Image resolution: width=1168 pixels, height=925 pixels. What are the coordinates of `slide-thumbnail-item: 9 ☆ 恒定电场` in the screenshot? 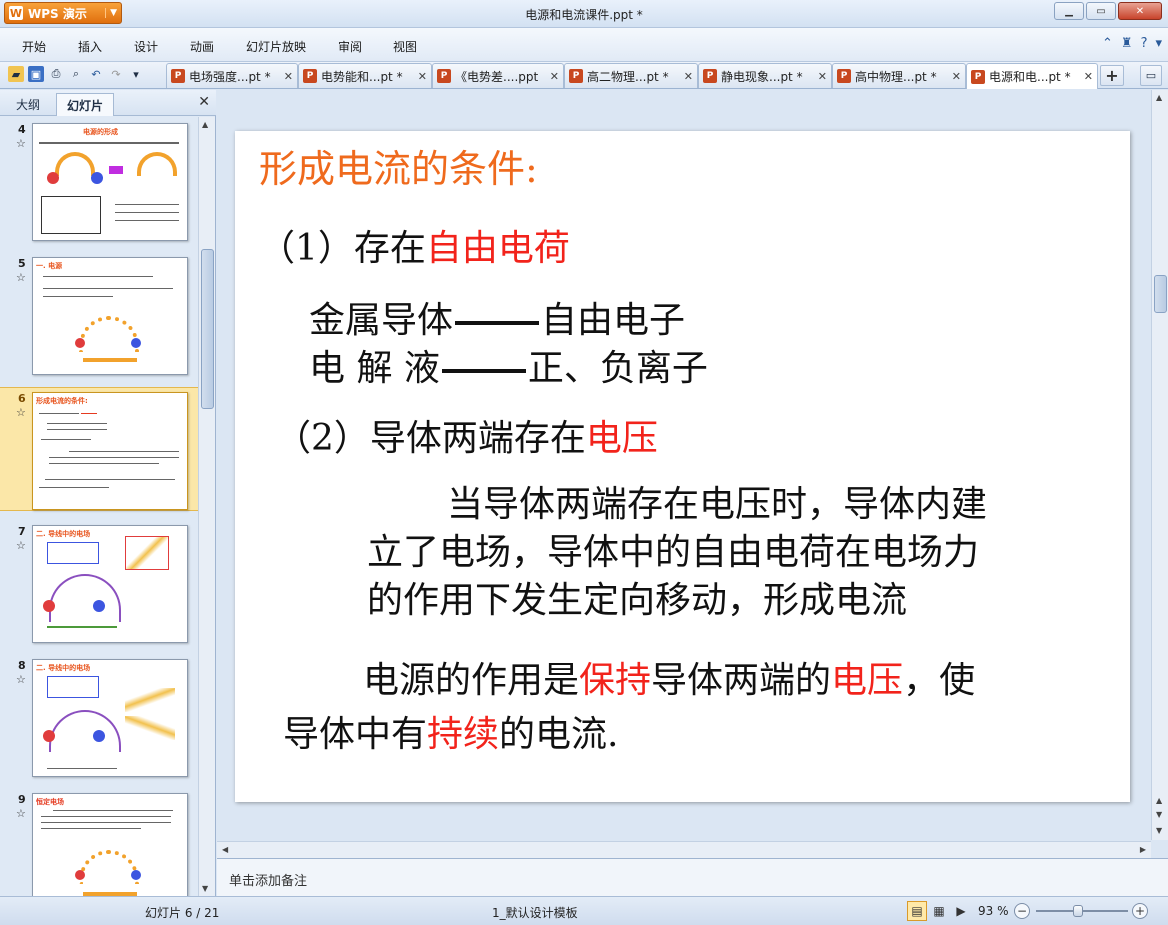 It's located at (99, 842).